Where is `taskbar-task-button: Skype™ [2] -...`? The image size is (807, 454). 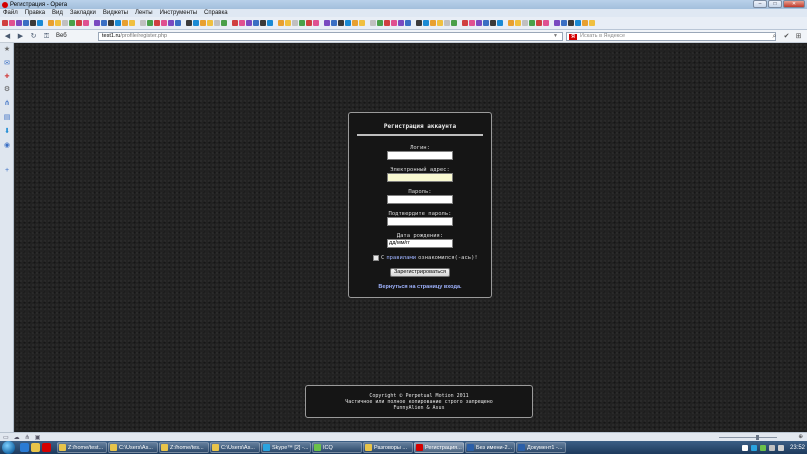 taskbar-task-button: Skype™ [2] -... is located at coordinates (286, 447).